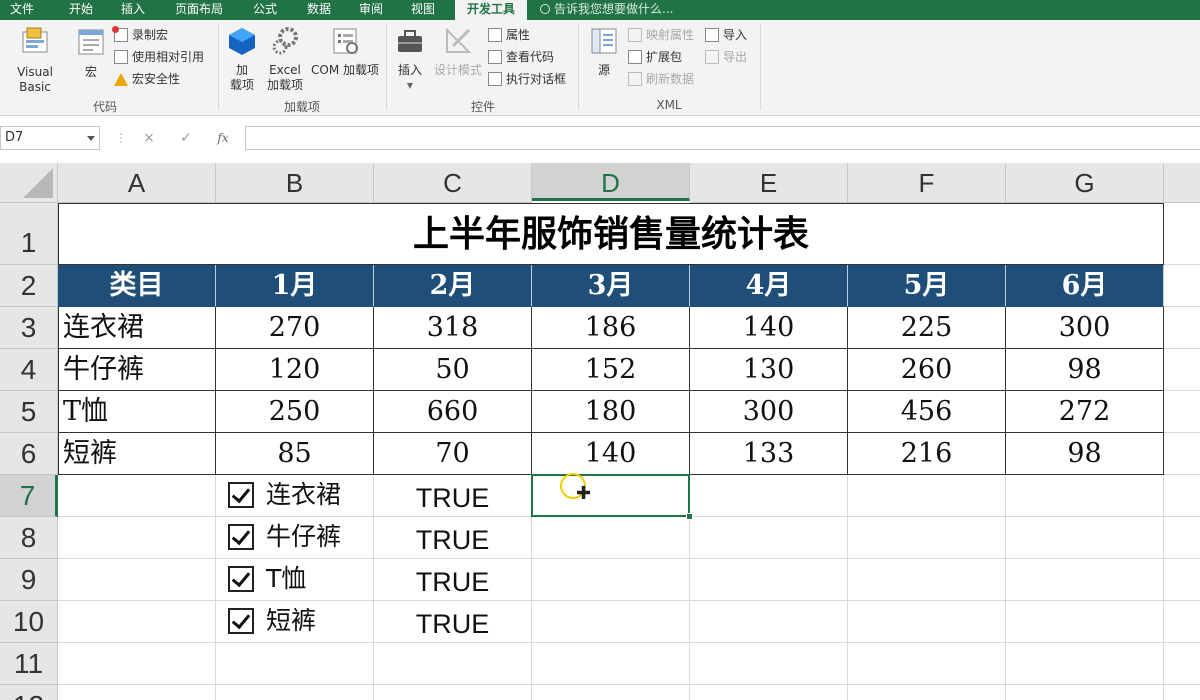  What do you see at coordinates (458, 52) in the screenshot?
I see `design-mode-button: 设计模式` at bounding box center [458, 52].